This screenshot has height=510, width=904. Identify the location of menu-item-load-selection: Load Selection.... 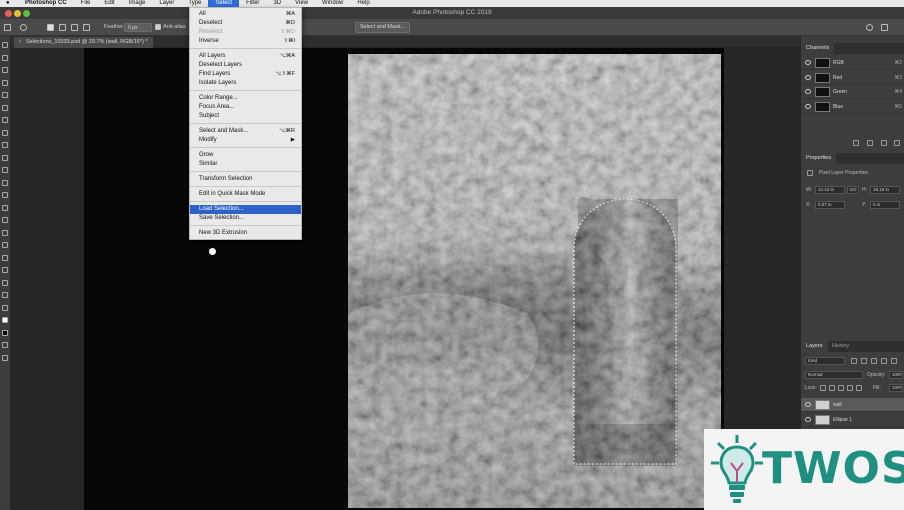
(245, 209).